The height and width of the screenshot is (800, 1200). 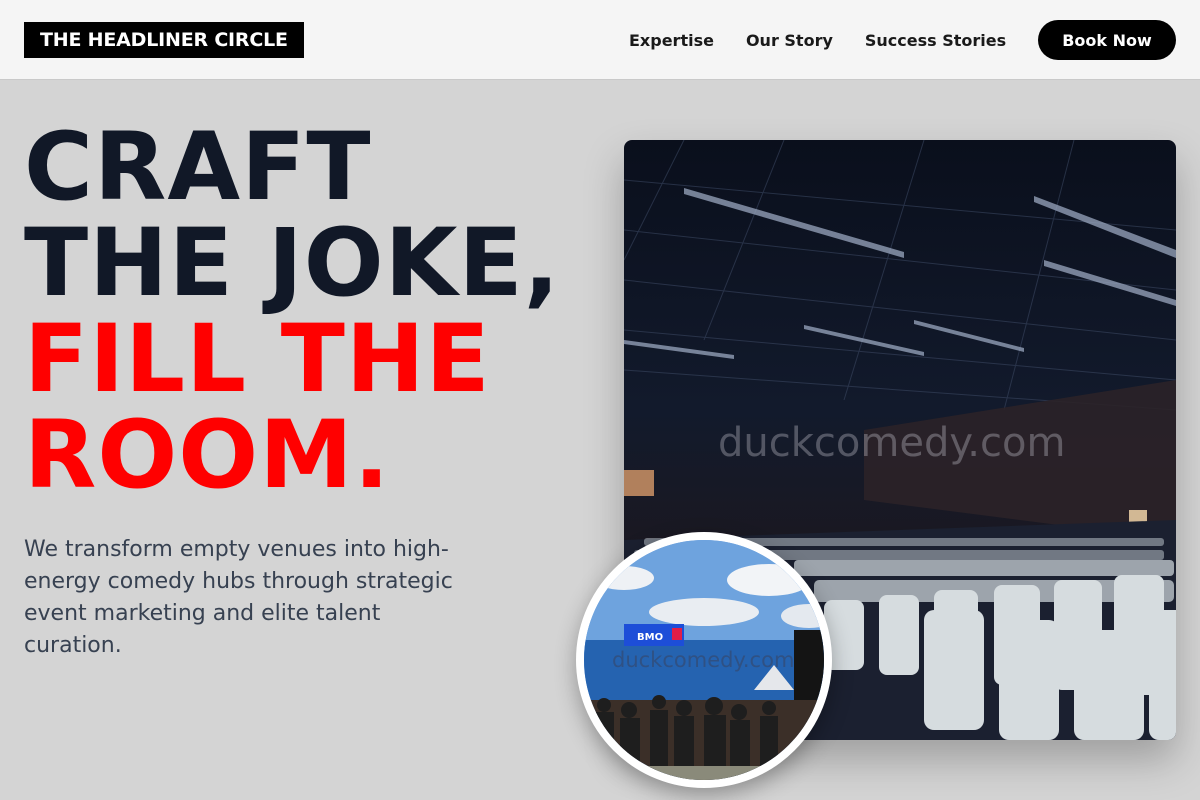 I want to click on headline-line-1: CRAFT, so click(x=198, y=167).